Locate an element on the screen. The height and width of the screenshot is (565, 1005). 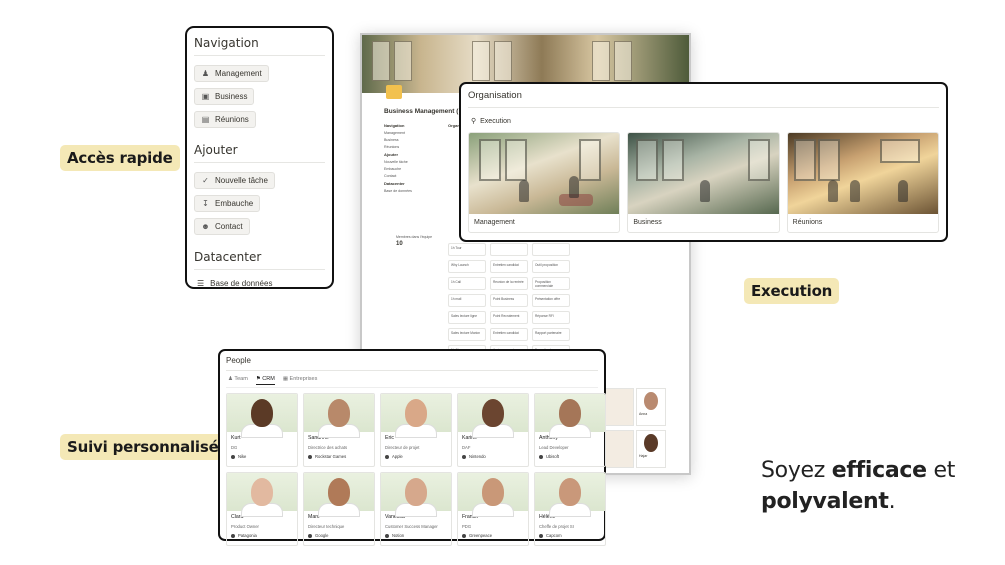
person-company: Greenpeace is located at coordinates (493, 535).